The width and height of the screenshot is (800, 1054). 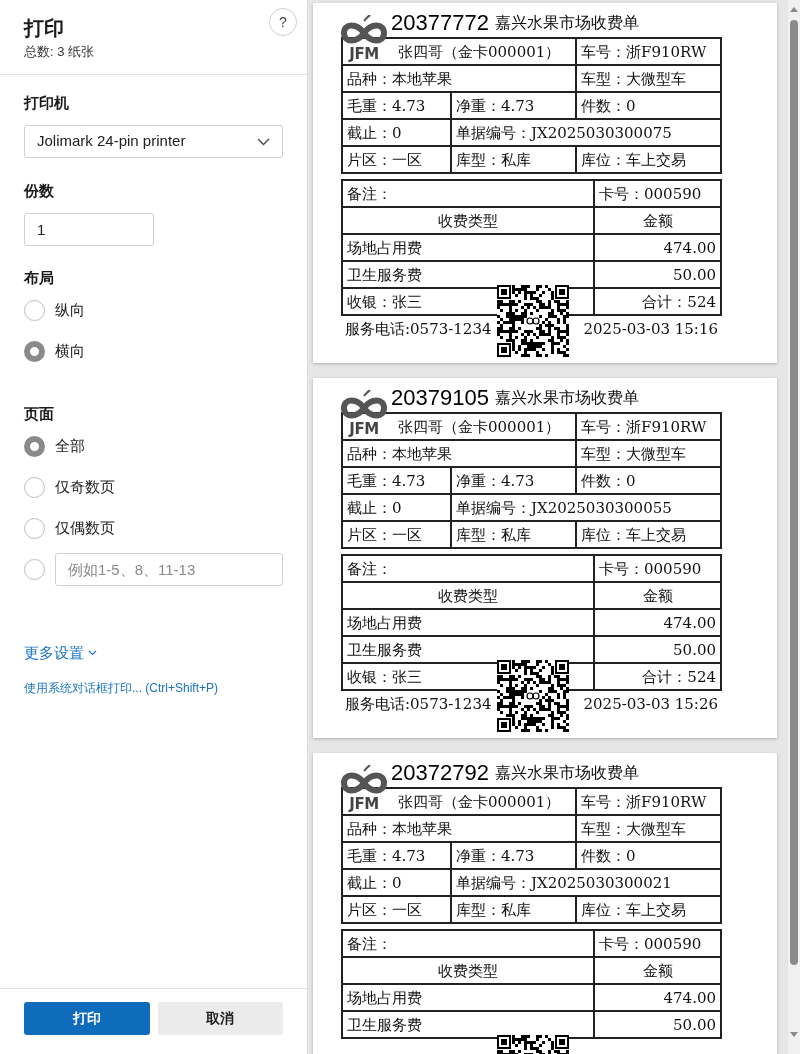 What do you see at coordinates (220, 1018) in the screenshot?
I see `cancel-button: 取消` at bounding box center [220, 1018].